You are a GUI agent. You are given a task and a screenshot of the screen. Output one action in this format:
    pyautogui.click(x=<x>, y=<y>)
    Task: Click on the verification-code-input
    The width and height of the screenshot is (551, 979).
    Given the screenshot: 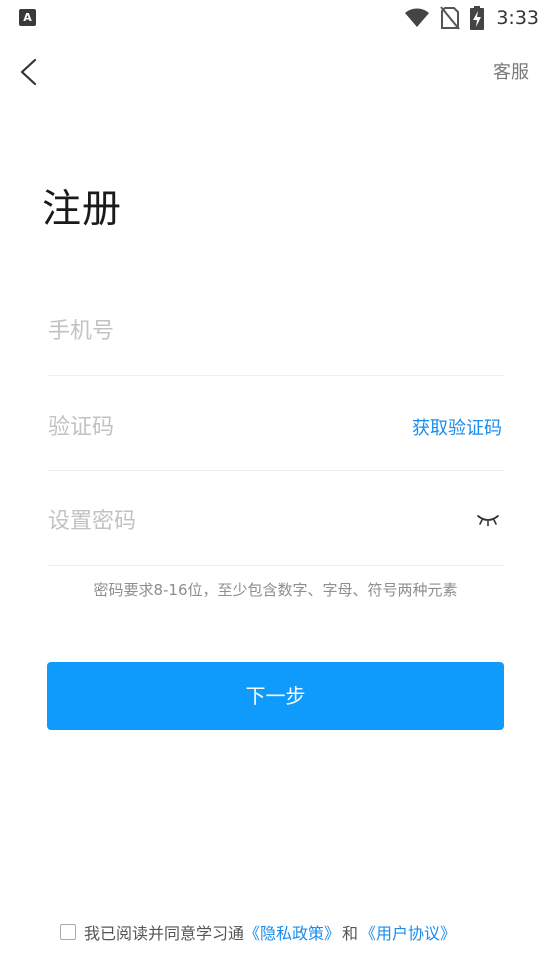 What is the action you would take?
    pyautogui.click(x=218, y=427)
    